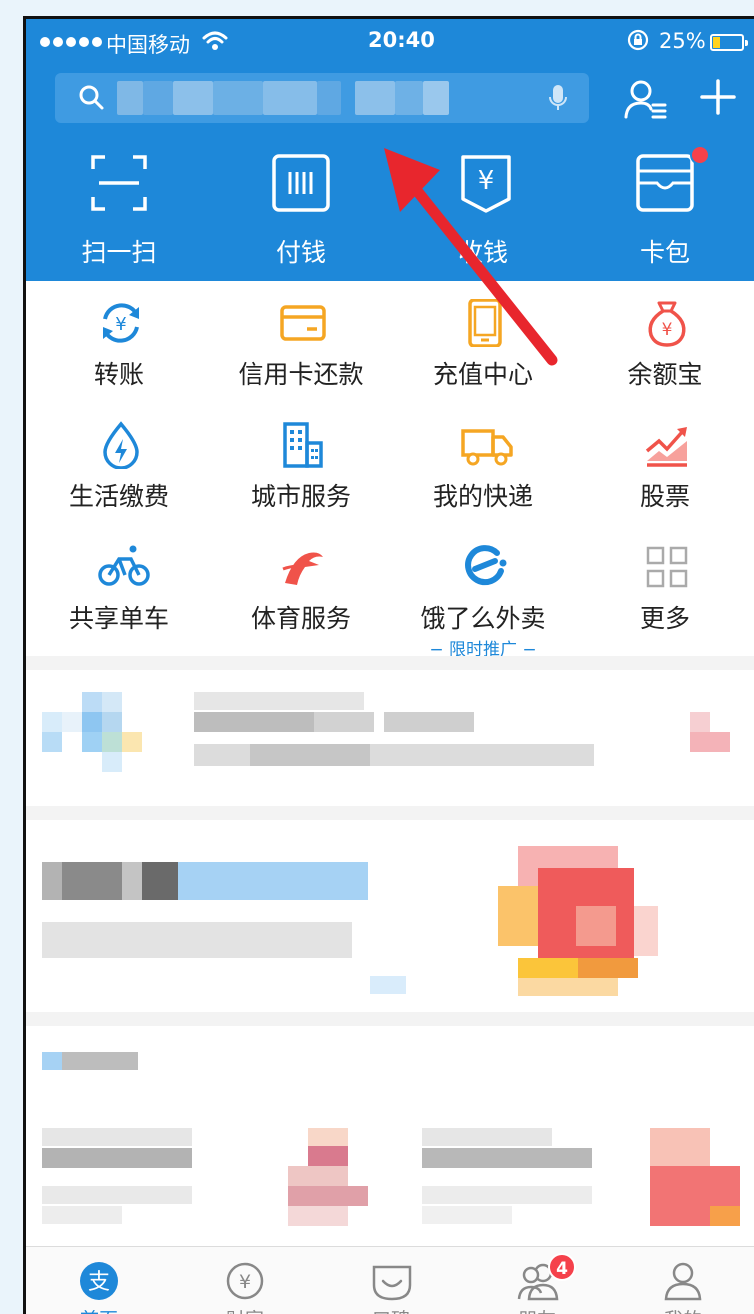 This screenshot has height=1314, width=754. I want to click on bottom-tab-bar: 支 首页 ¥ 财富 口碑, so click(390, 1280).